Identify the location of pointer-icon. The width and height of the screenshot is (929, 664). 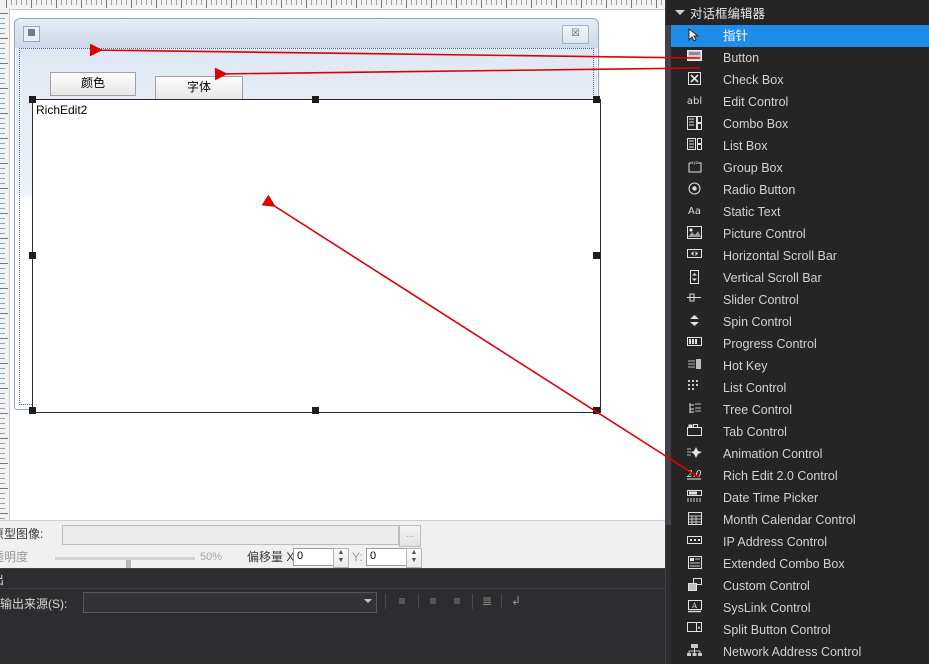
(694, 35).